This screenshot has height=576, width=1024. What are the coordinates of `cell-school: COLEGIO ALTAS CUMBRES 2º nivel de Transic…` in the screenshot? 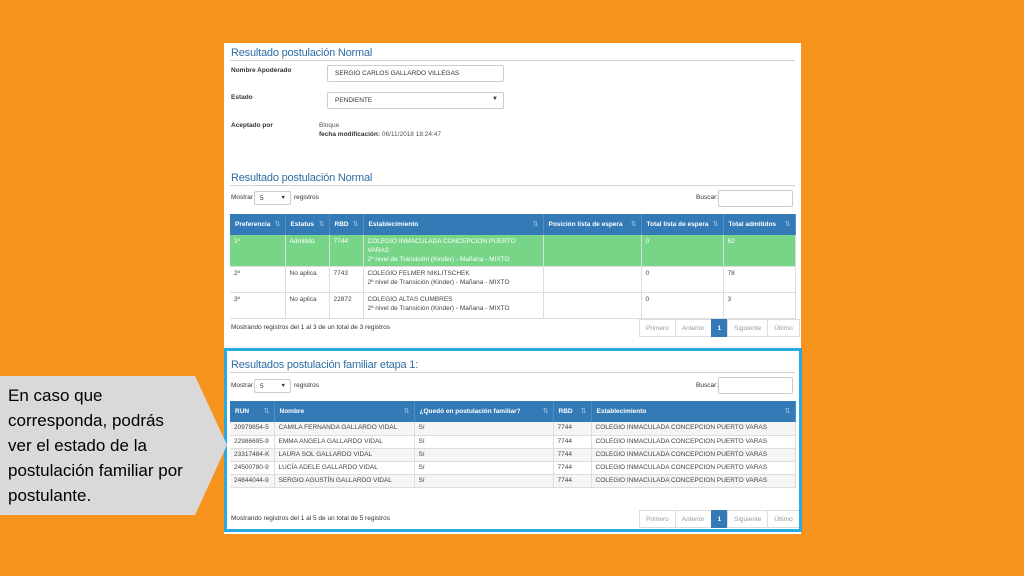 It's located at (453, 305).